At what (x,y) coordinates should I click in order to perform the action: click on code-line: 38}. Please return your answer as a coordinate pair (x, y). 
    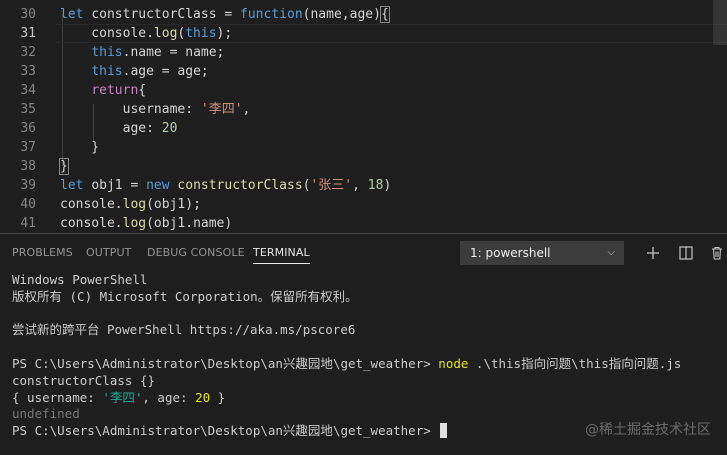
    Looking at the image, I should click on (363, 166).